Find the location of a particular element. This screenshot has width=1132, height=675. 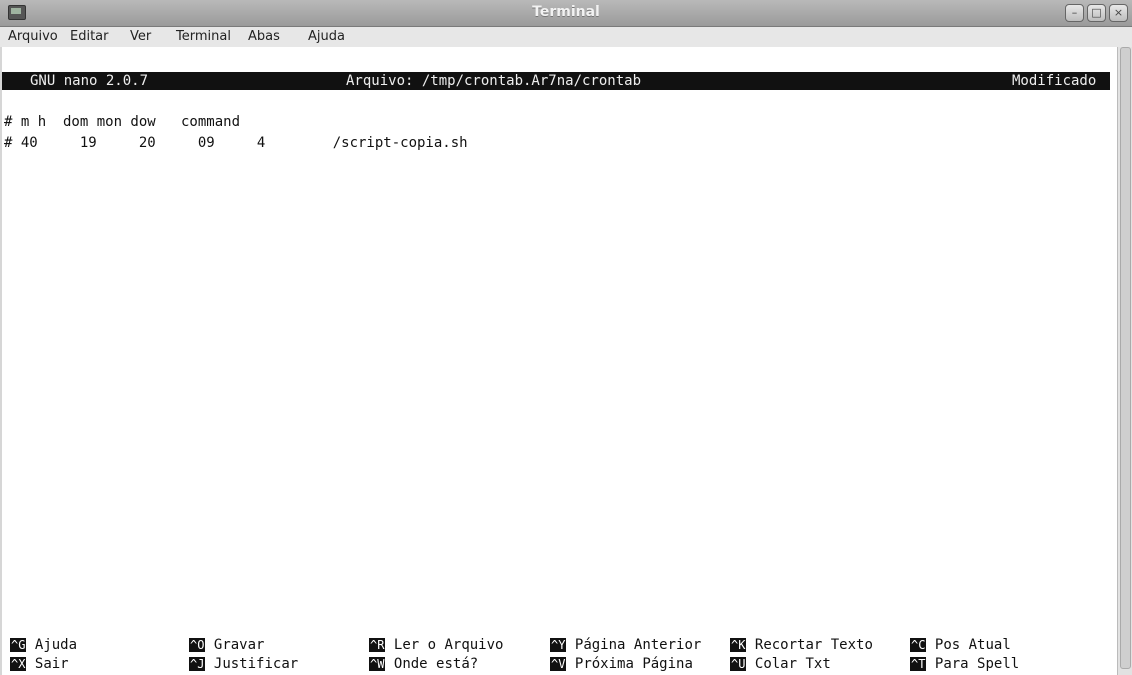

menu-editar: Editar is located at coordinates (89, 36).